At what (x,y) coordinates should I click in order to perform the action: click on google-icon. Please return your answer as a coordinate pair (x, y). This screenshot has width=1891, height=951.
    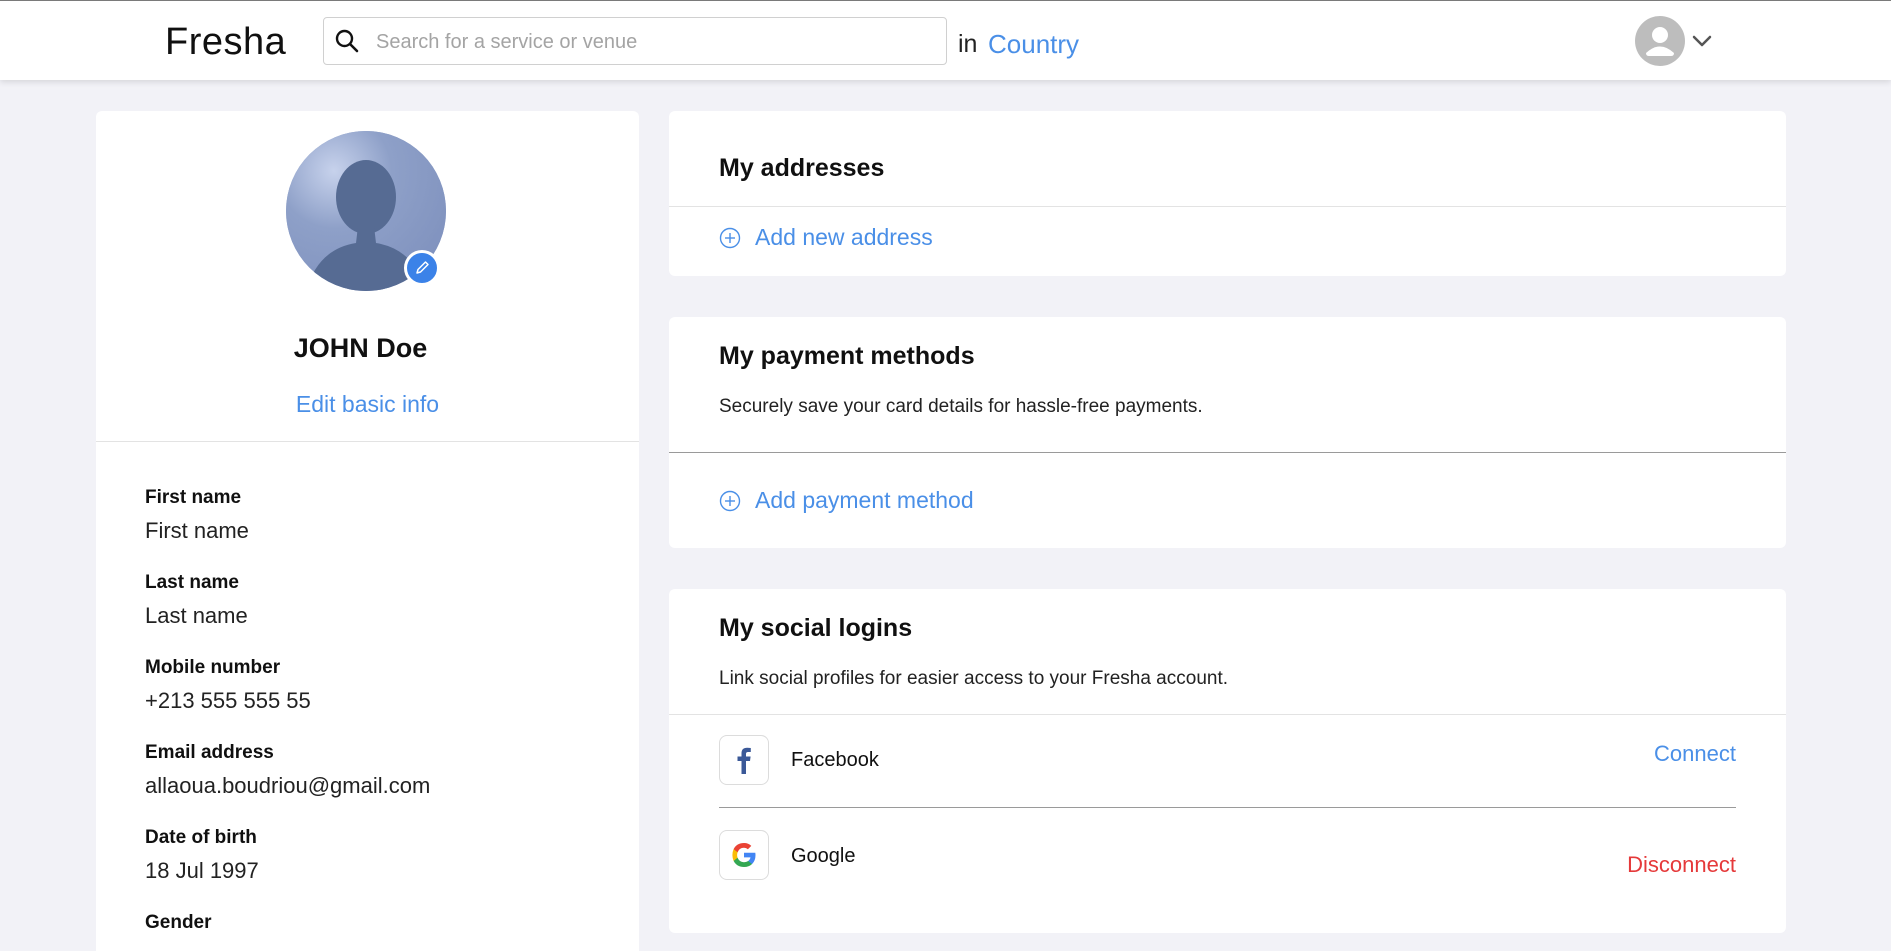
    Looking at the image, I should click on (744, 855).